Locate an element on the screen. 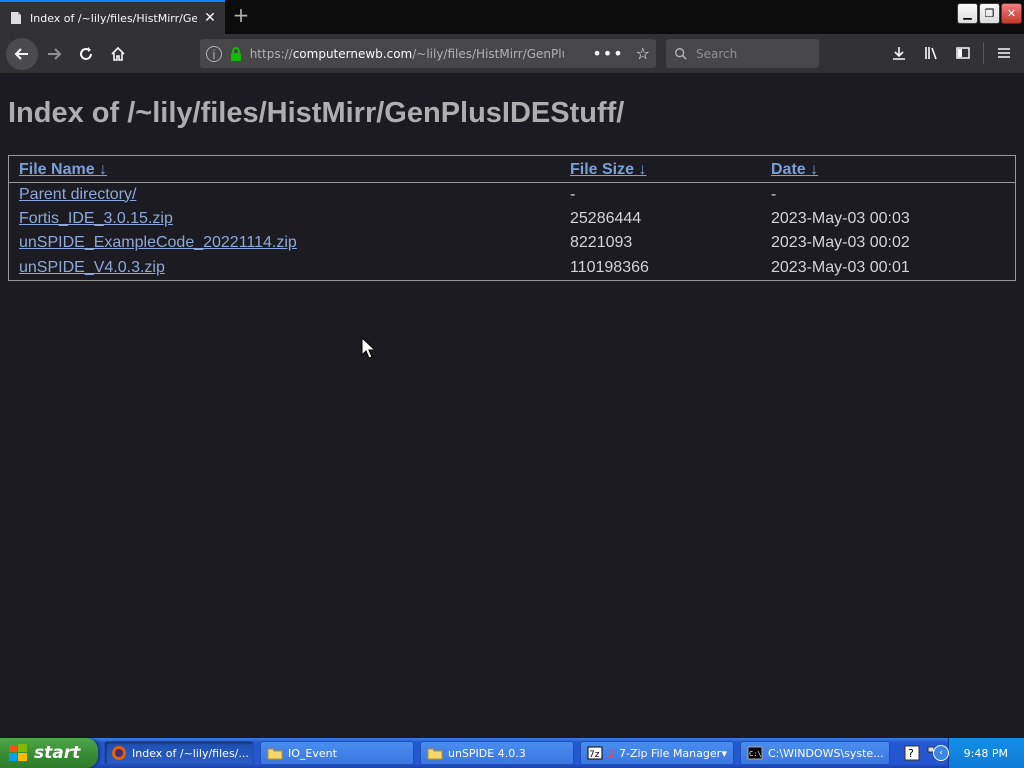 The image size is (1024, 768). file-size-cell: 110198366 is located at coordinates (609, 267).